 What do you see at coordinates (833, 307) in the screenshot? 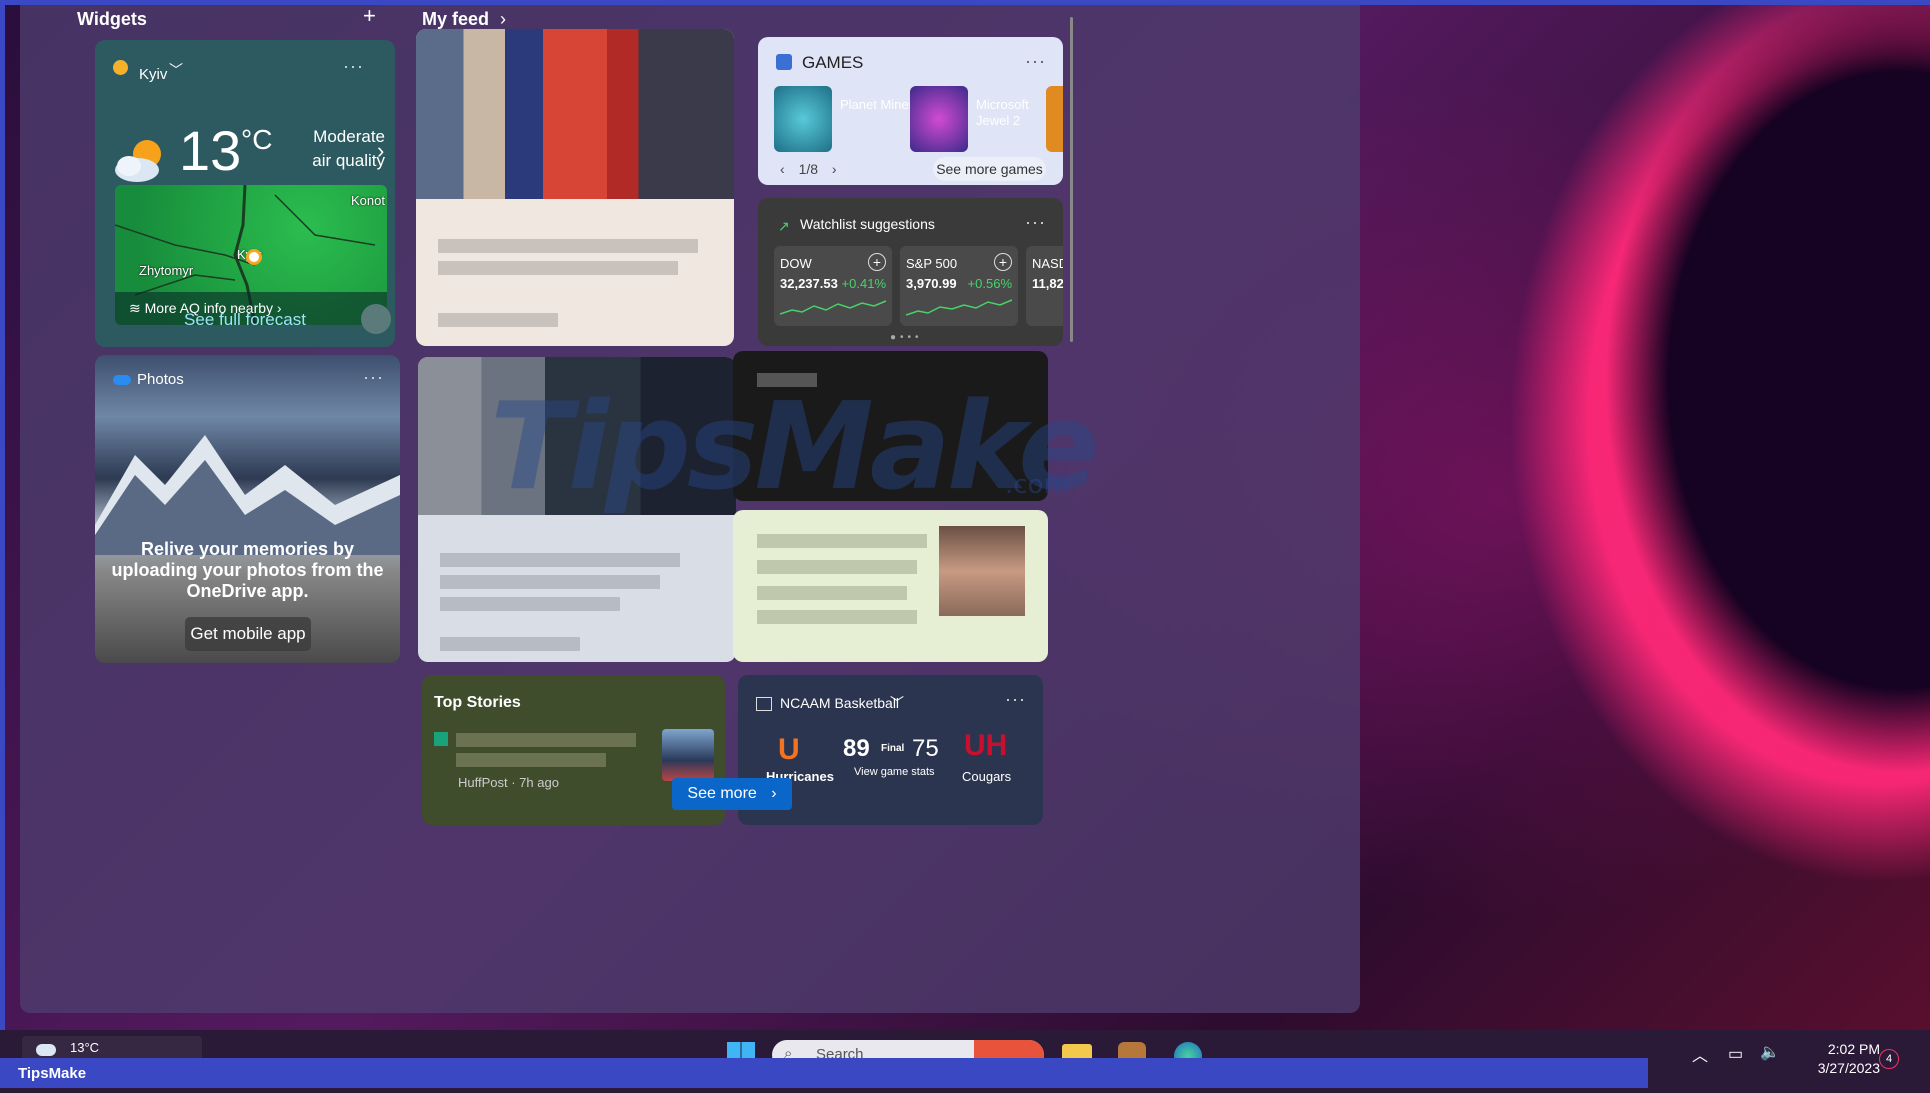
I see `sparkline` at bounding box center [833, 307].